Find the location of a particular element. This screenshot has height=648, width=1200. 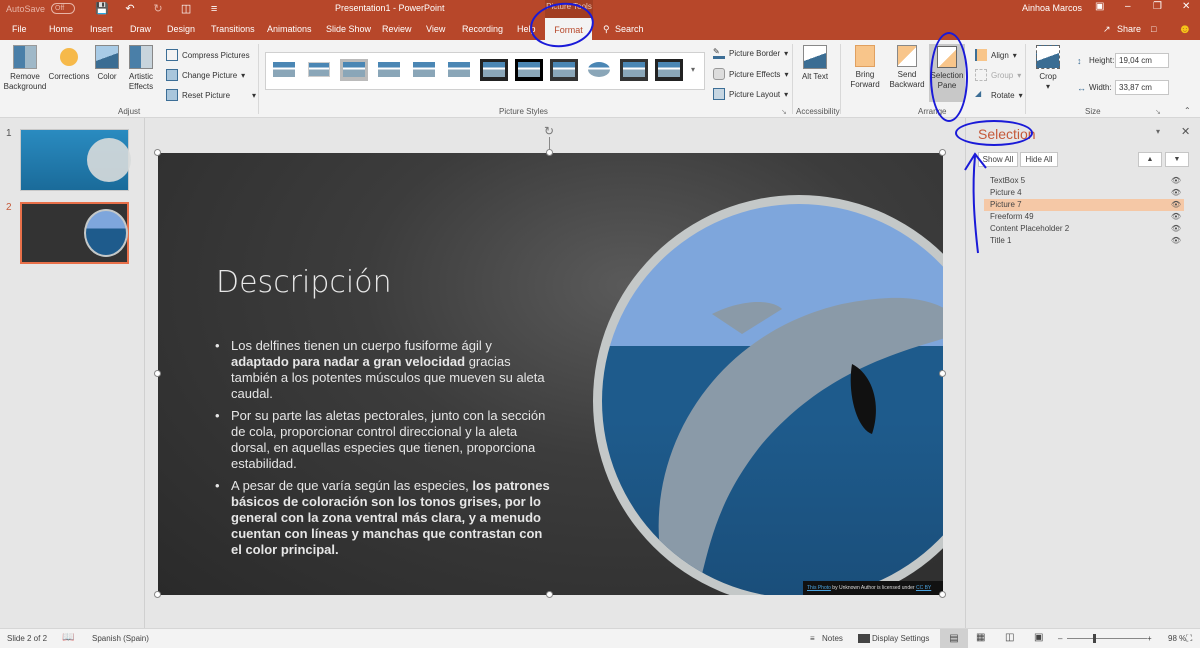

tab-draw: Draw is located at coordinates (140, 29).